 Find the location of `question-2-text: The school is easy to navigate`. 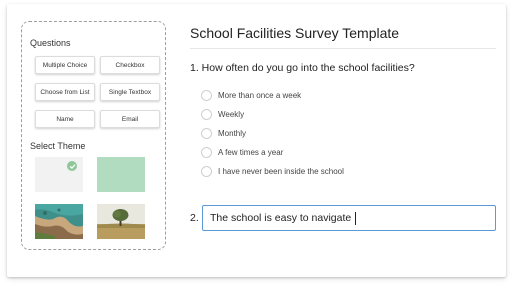

question-2-text: The school is easy to navigate is located at coordinates (281, 218).